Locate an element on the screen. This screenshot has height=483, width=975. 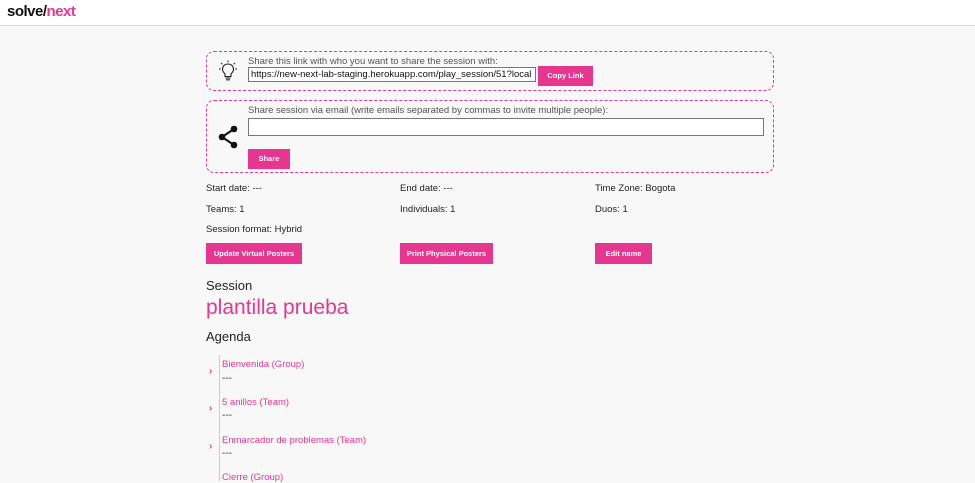
share-email-input is located at coordinates (506, 127).